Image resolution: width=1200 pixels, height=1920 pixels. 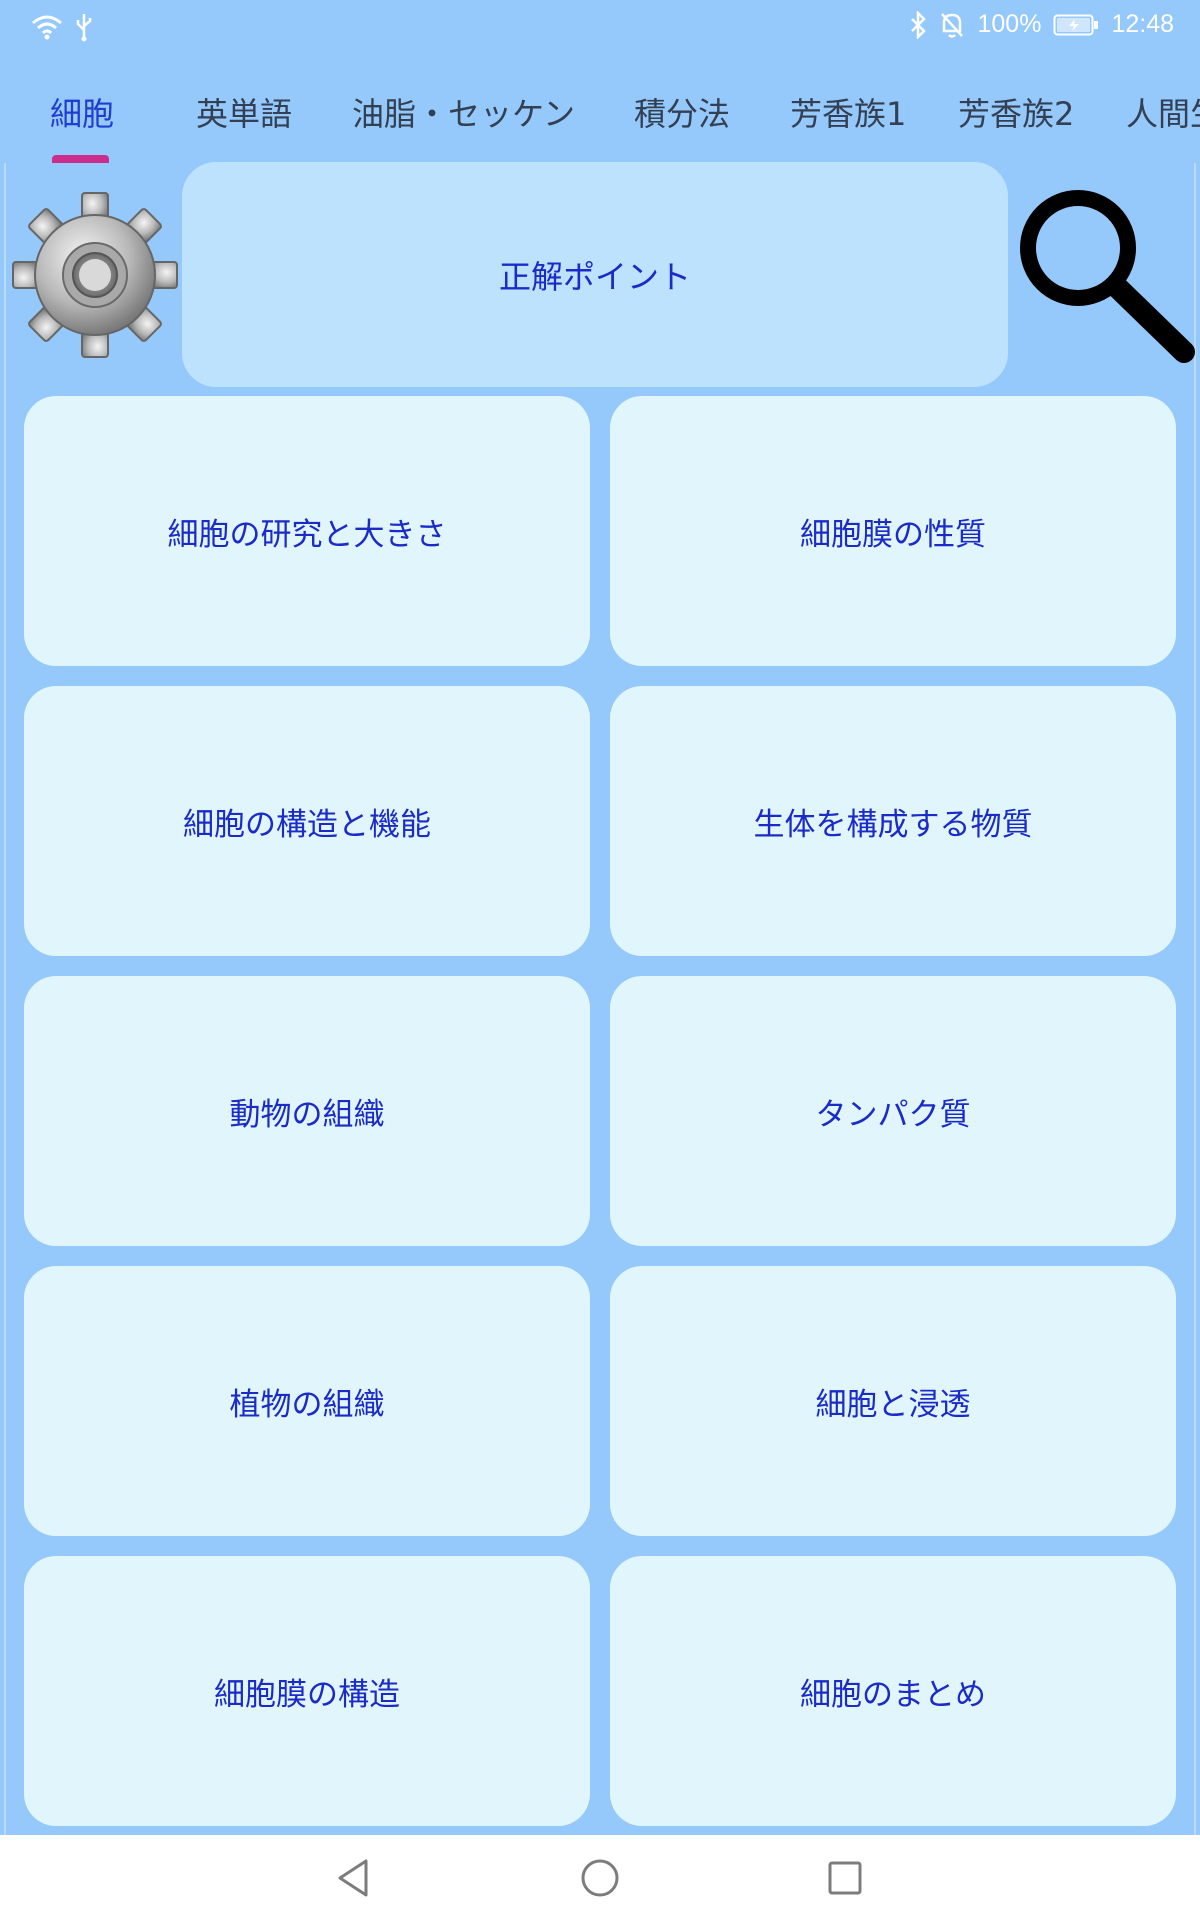 What do you see at coordinates (893, 1691) in the screenshot?
I see `topic-button-summary: 細胞のまとめ` at bounding box center [893, 1691].